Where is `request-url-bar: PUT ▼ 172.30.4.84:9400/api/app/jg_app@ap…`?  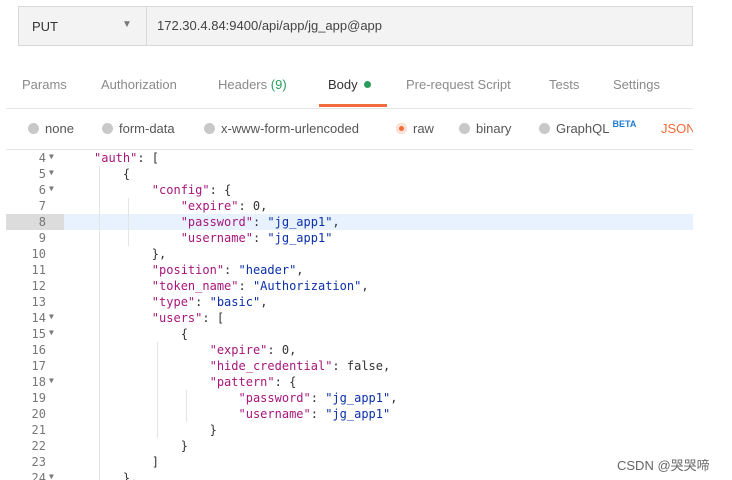
request-url-bar: PUT ▼ 172.30.4.84:9400/api/app/jg_app@ap… is located at coordinates (349, 27).